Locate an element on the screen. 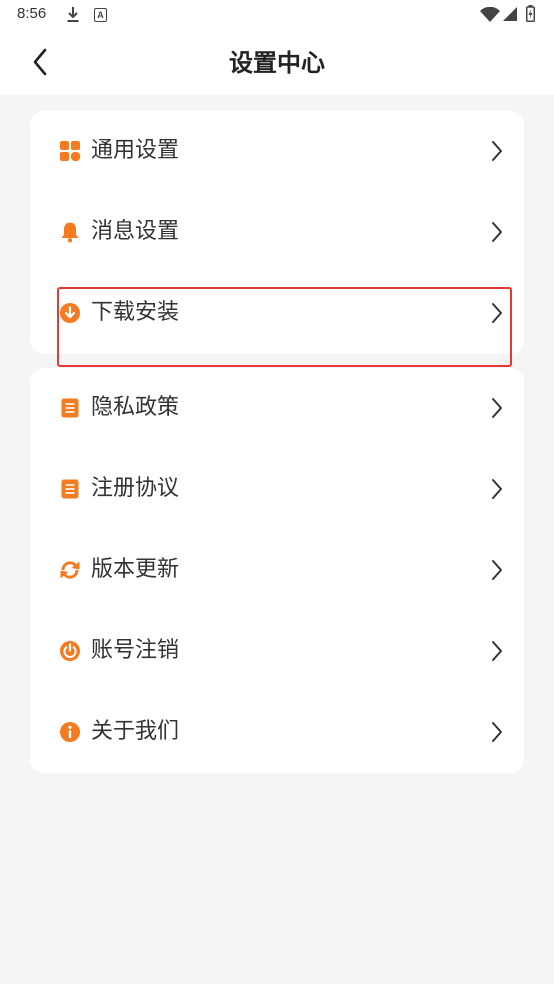  signal-icon is located at coordinates (510, 14).